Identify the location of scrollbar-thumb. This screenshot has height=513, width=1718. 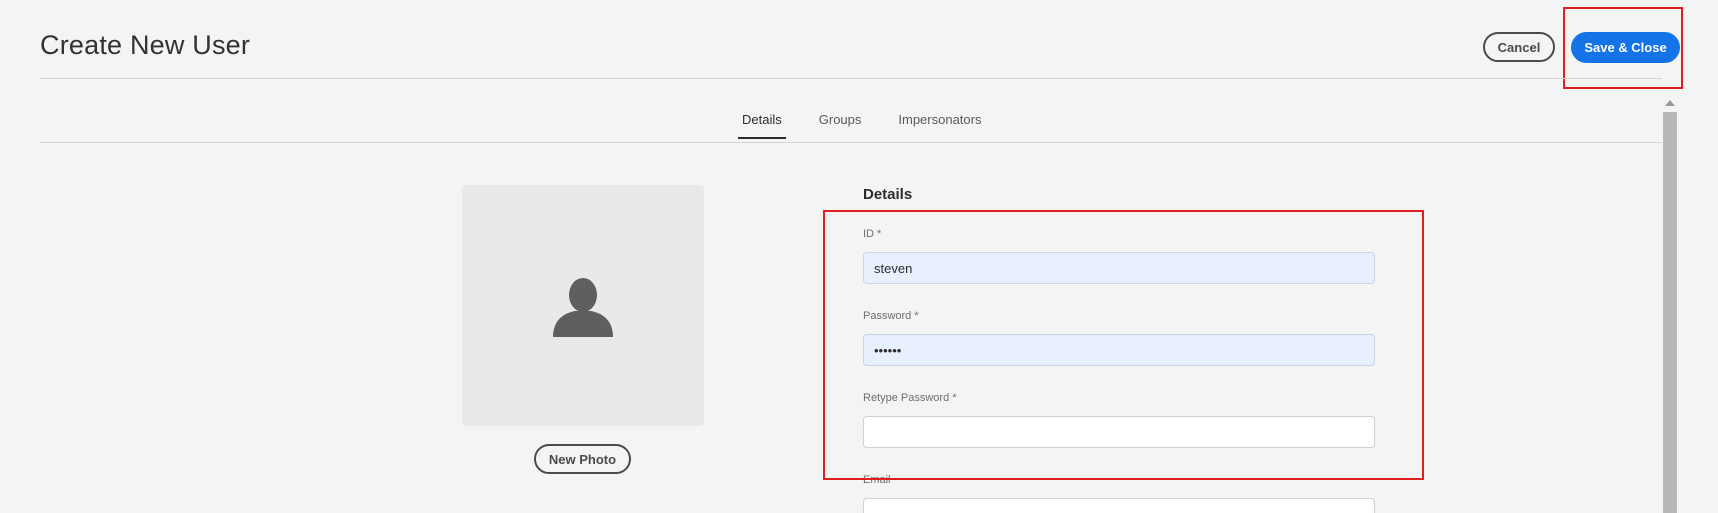
(1670, 312).